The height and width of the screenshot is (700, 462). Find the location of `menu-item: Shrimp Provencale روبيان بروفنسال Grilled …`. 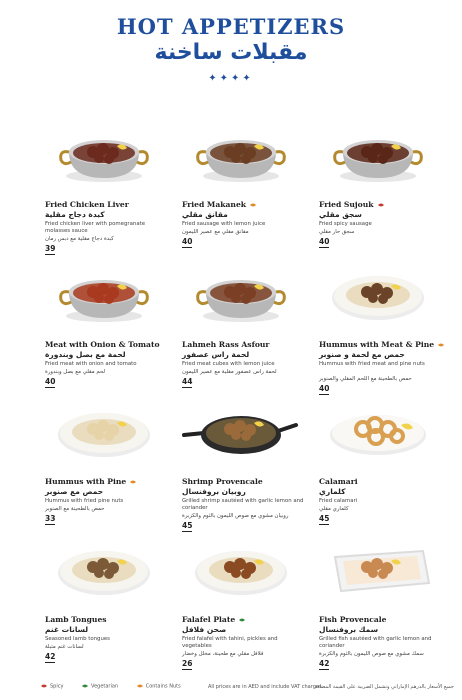

menu-item: Shrimp Provencale روبيان بروفنسال Grilled … is located at coordinates (244, 463).